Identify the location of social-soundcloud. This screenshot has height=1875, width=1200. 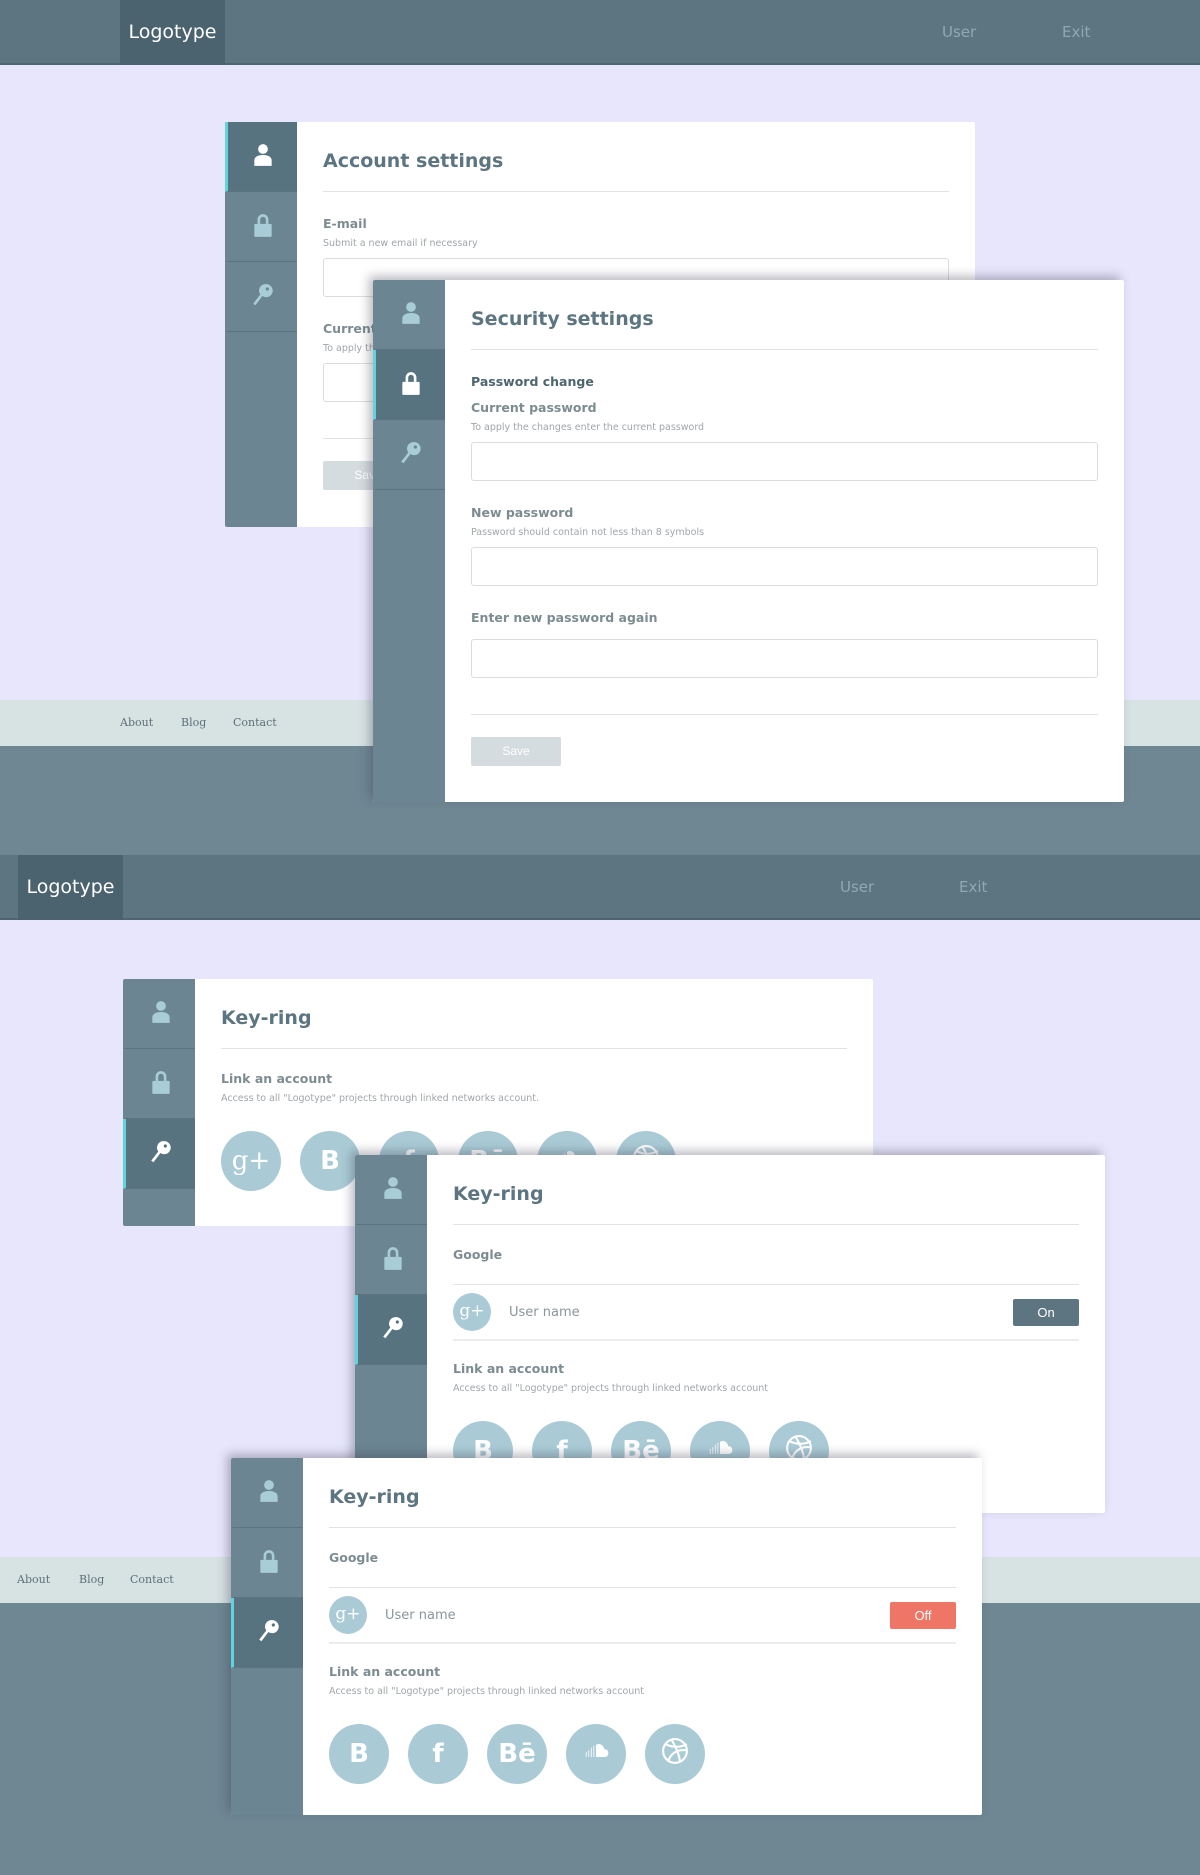
(596, 1754).